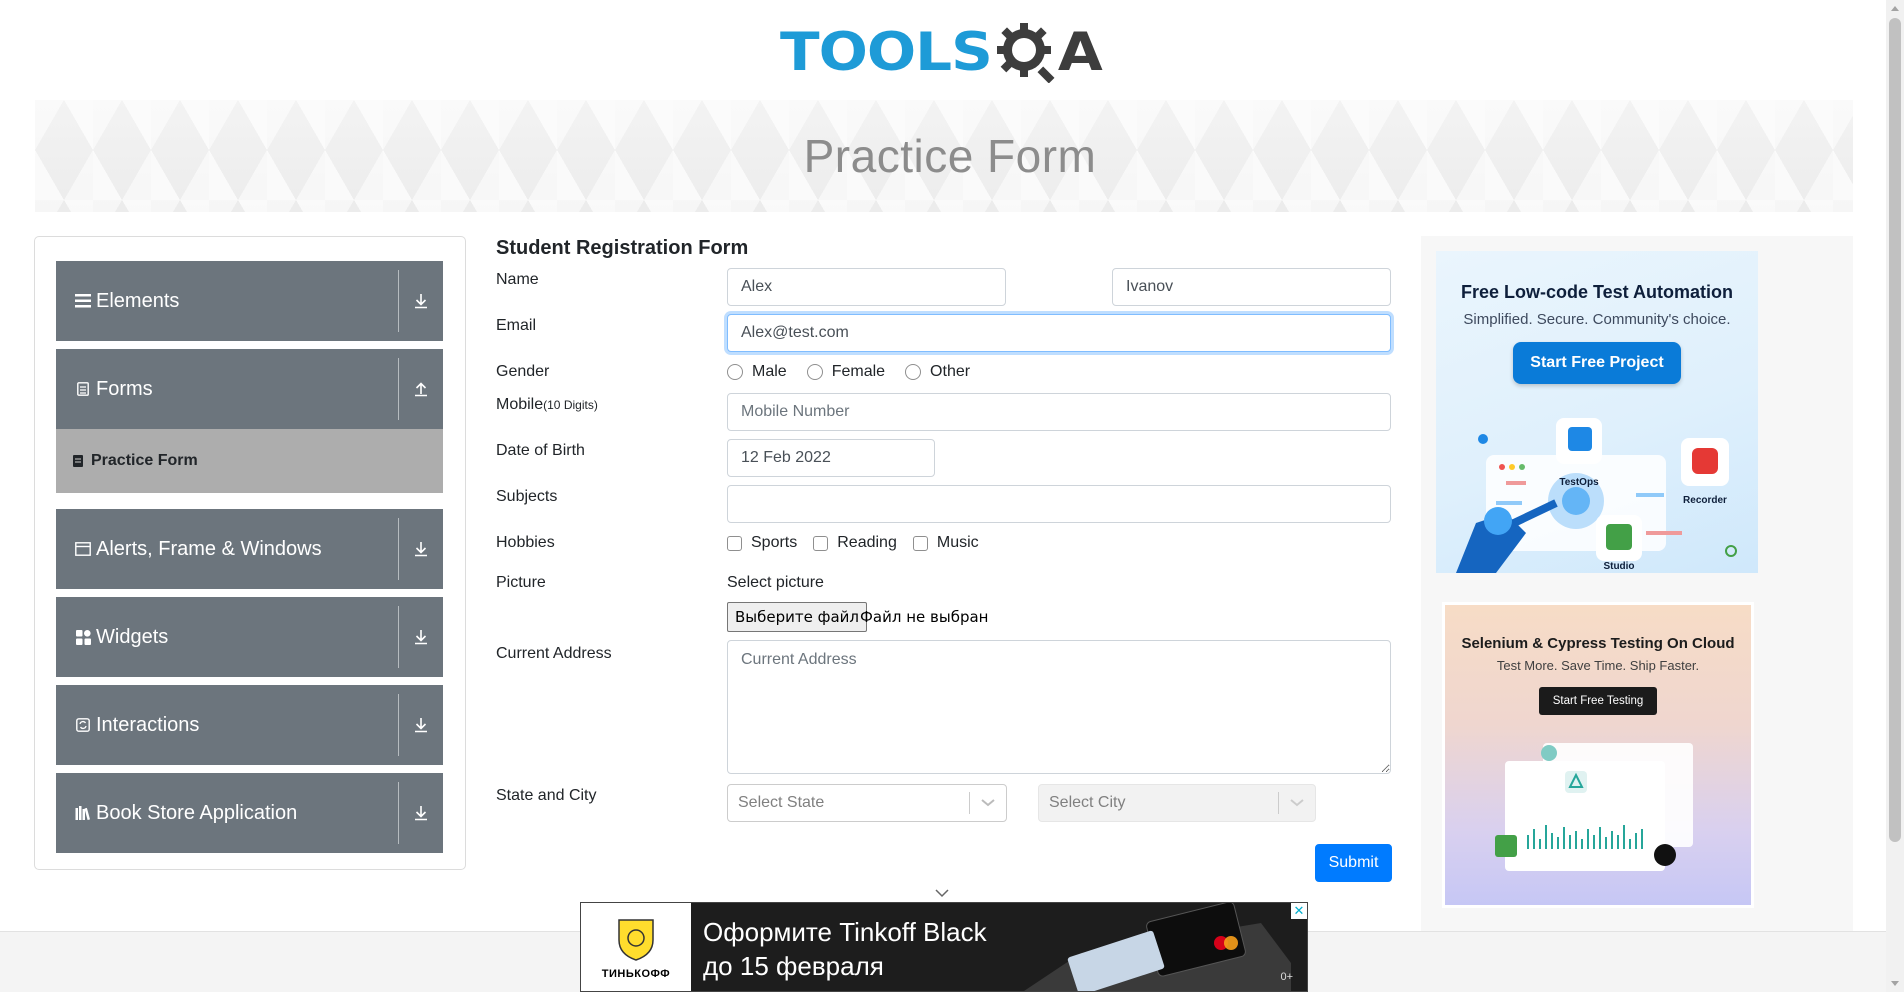  I want to click on sidebar-group-book-store: Book Store Application, so click(249, 813).